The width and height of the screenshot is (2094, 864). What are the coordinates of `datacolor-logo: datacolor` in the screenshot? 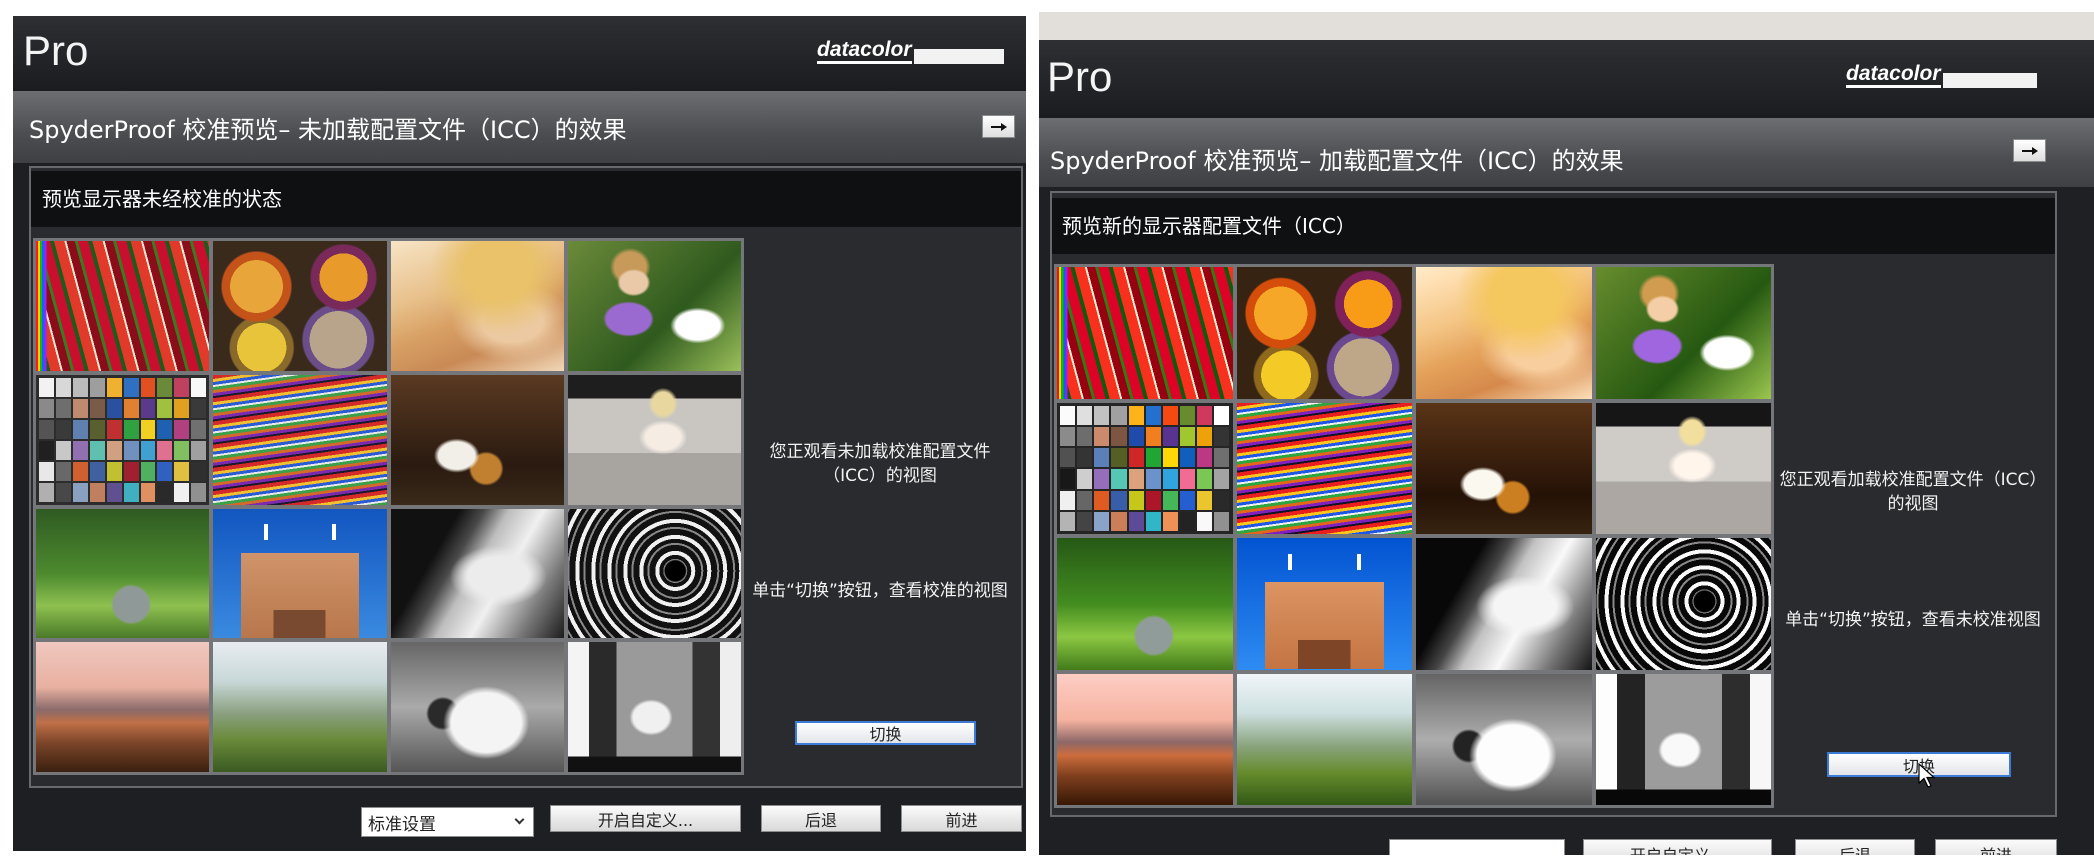 It's located at (1941, 75).